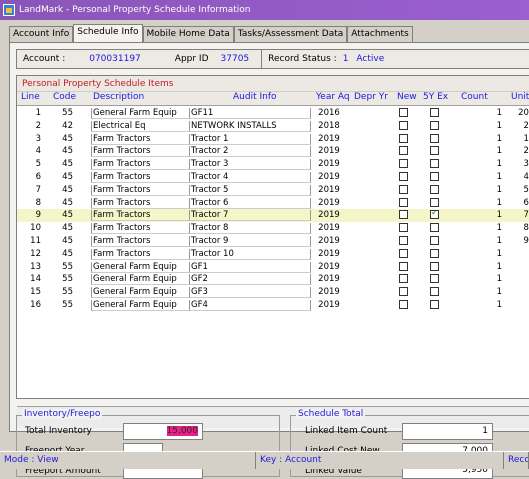 The width and height of the screenshot is (529, 479). What do you see at coordinates (273, 241) in the screenshot?
I see `table-row: 11 45 Farm Tractors Tractor 9 2019 1 9,0` at bounding box center [273, 241].